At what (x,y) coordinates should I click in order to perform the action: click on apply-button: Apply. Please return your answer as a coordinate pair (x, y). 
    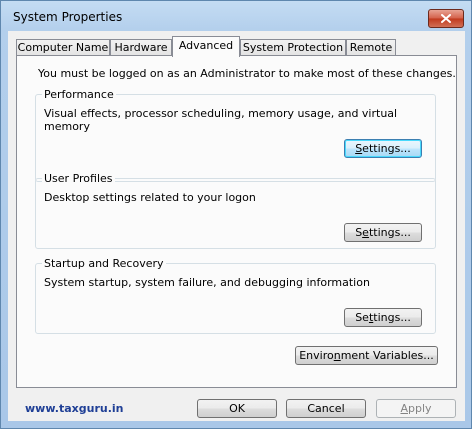
    Looking at the image, I should click on (416, 408).